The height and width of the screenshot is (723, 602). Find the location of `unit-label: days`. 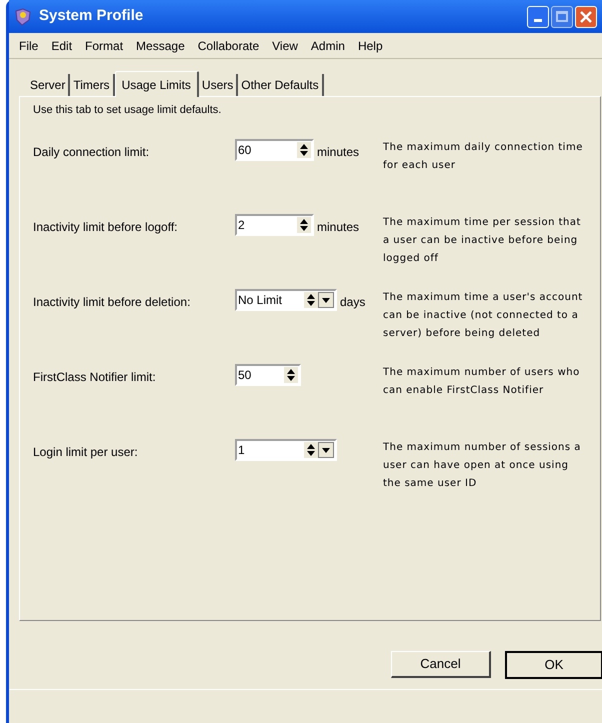

unit-label: days is located at coordinates (353, 302).